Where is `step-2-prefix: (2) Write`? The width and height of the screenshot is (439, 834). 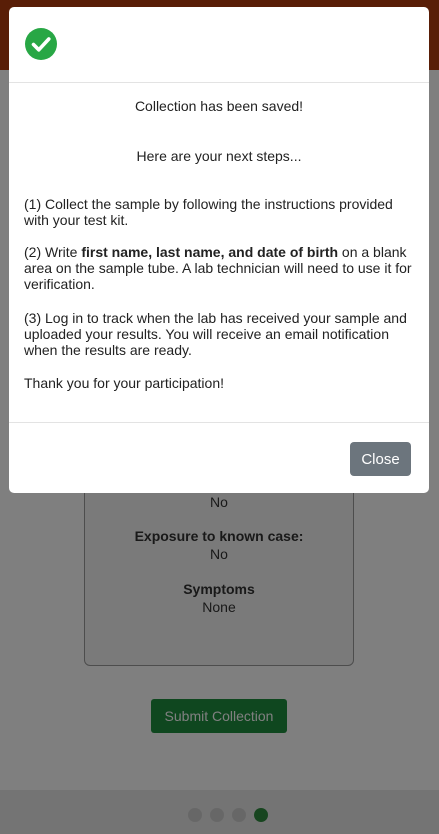
step-2-prefix: (2) Write is located at coordinates (53, 252).